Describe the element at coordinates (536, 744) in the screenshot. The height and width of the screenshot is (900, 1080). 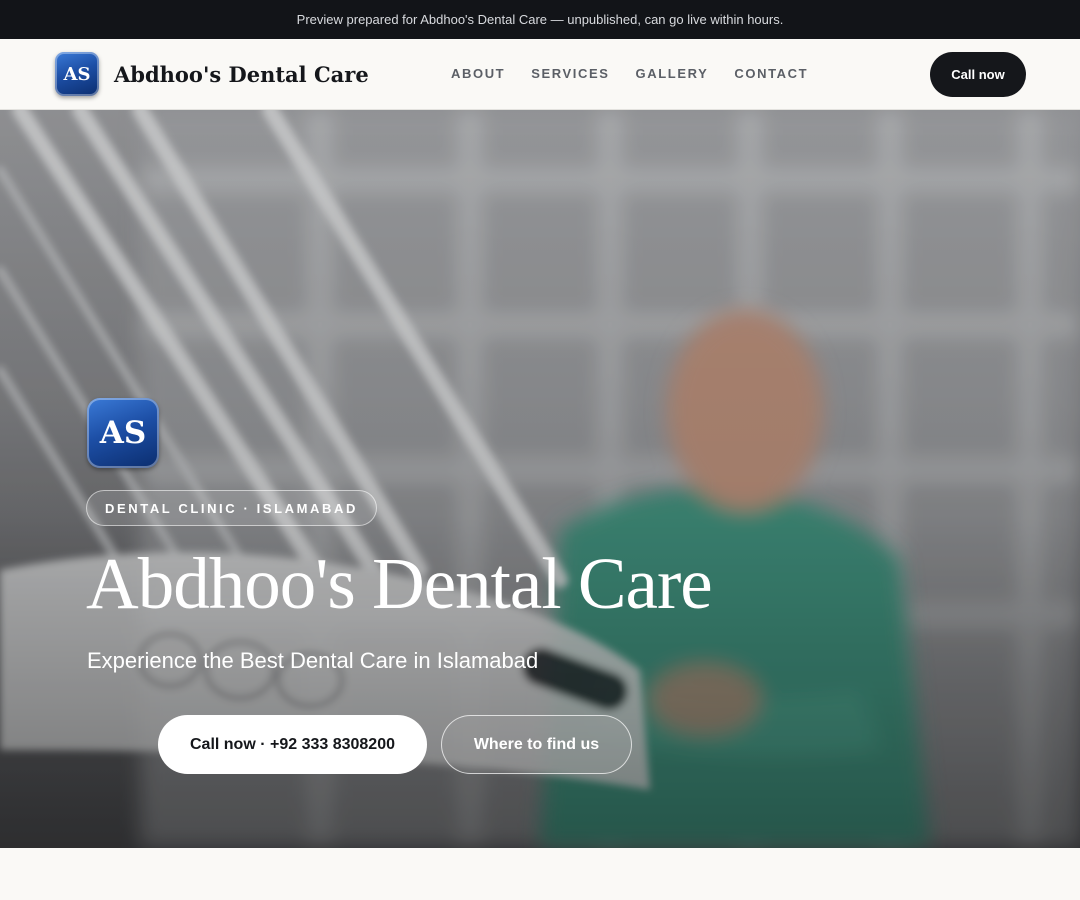
I see `find-us-button: Where to find us` at that location.